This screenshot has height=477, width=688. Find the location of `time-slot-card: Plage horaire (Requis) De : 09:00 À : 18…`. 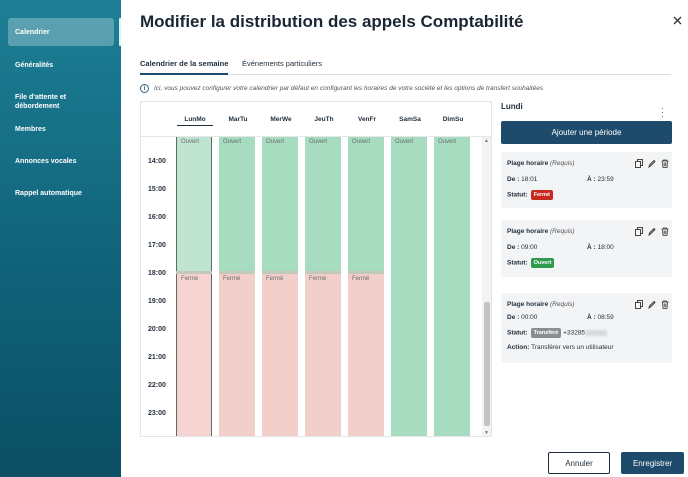

time-slot-card: Plage horaire (Requis) De : 09:00 À : 18… is located at coordinates (586, 248).